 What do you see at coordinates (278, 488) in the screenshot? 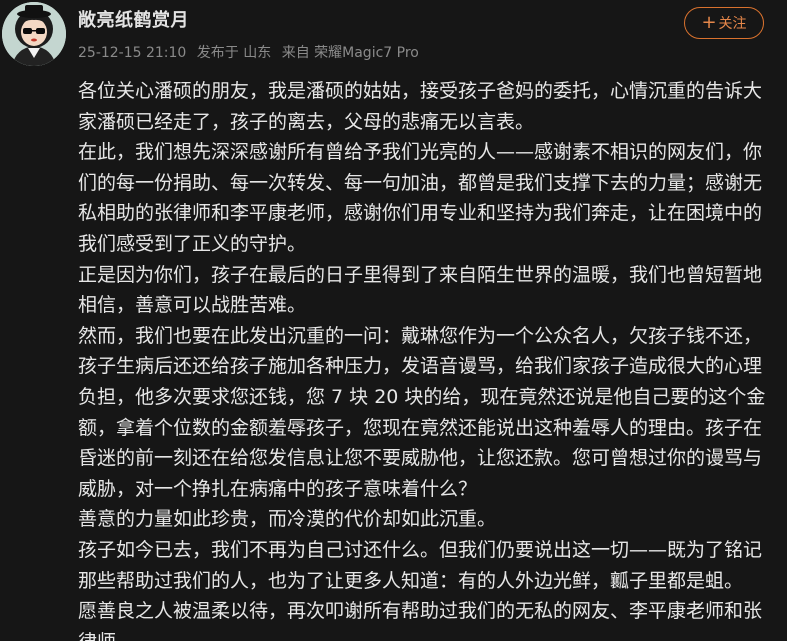
I see `post-text-line: 威胁，对一个挣扎在病痛中的孩子意味着什么？` at bounding box center [278, 488].